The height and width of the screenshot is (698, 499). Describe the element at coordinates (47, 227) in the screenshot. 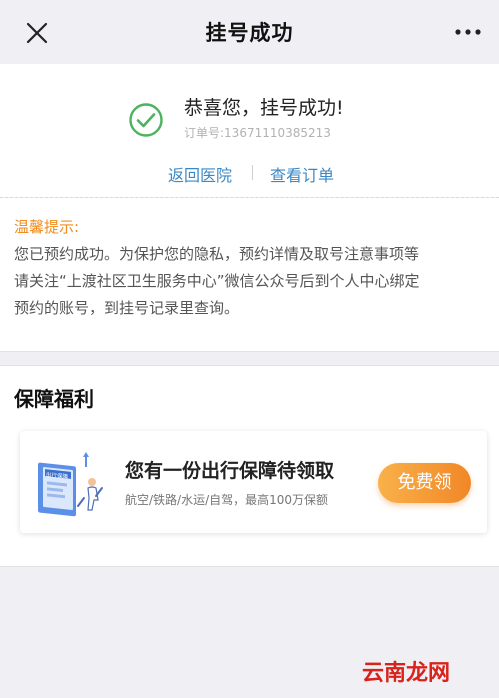

I see `tips-title: 温馨提示:` at that location.